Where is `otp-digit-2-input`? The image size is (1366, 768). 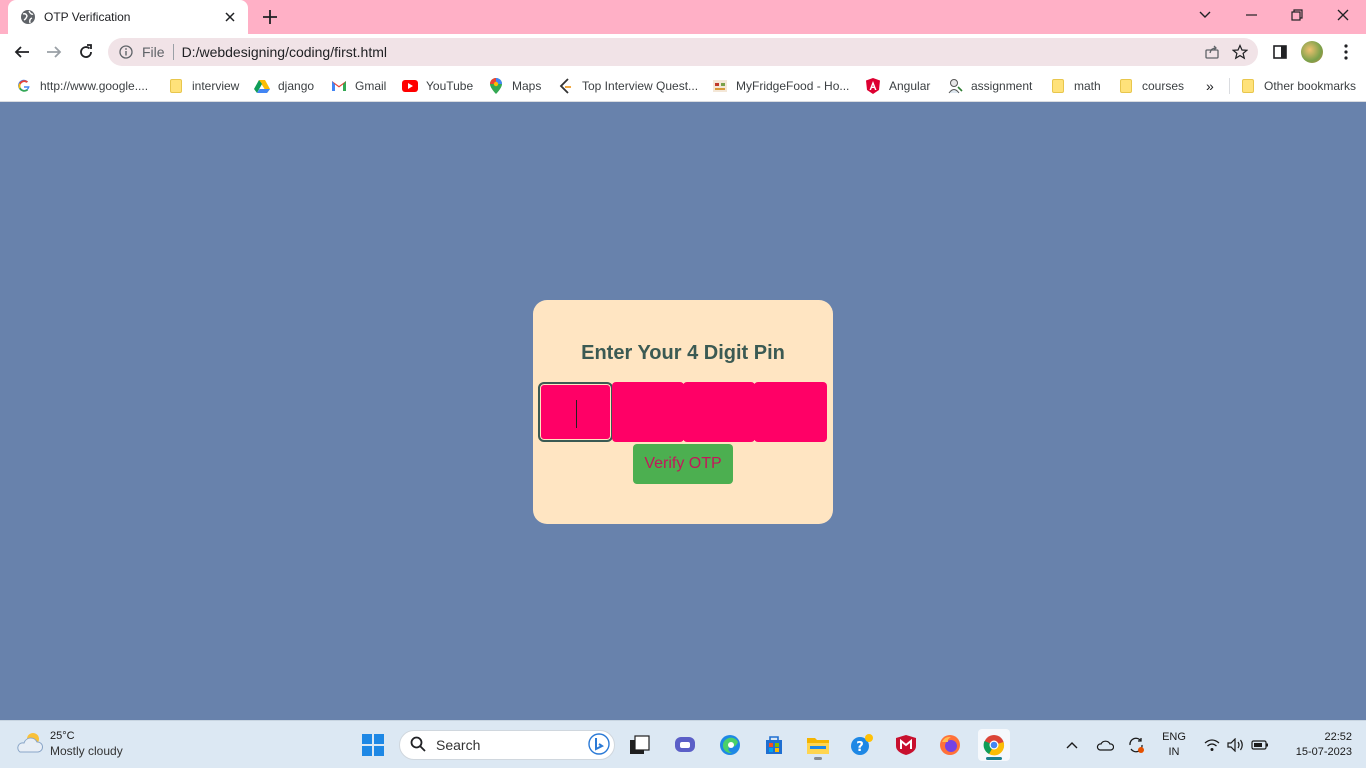 otp-digit-2-input is located at coordinates (648, 412).